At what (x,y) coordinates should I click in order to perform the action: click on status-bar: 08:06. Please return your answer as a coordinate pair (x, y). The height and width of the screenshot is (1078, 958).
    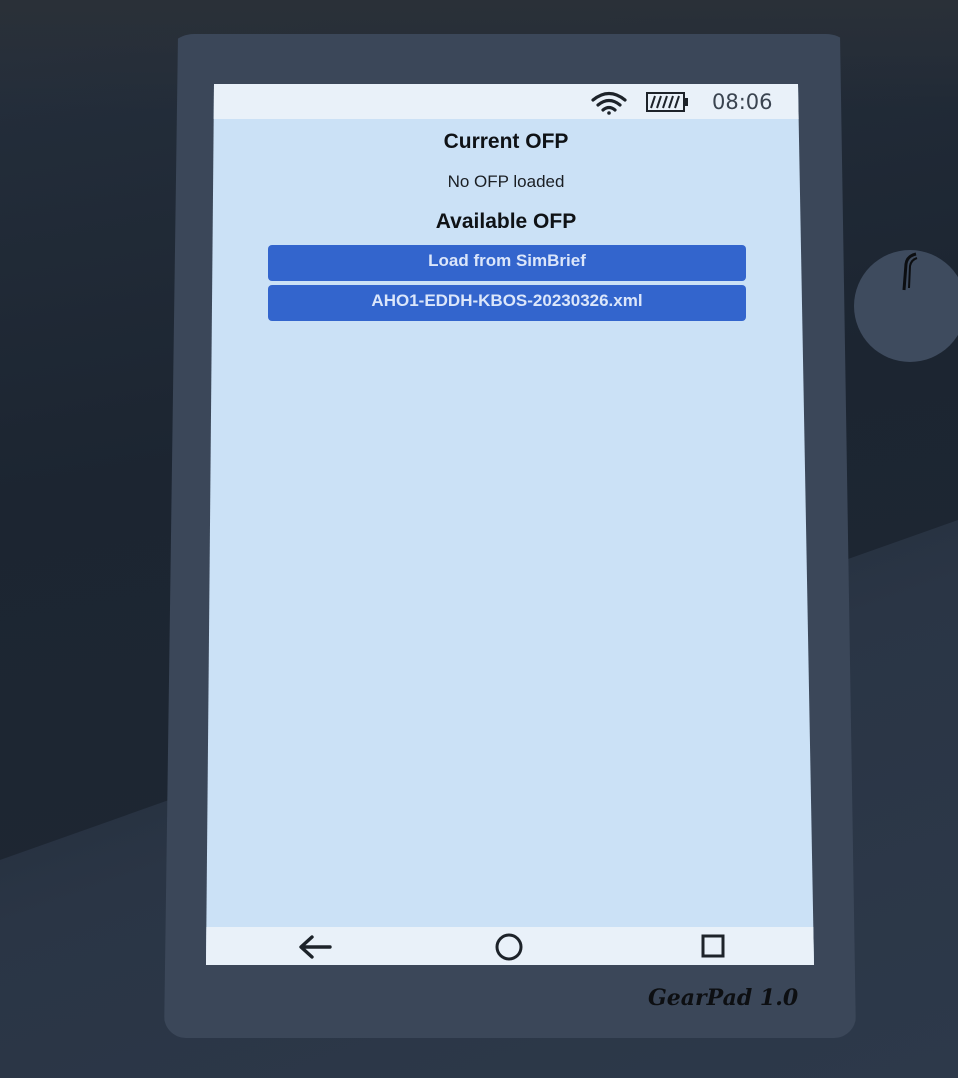
    Looking at the image, I should click on (510, 101).